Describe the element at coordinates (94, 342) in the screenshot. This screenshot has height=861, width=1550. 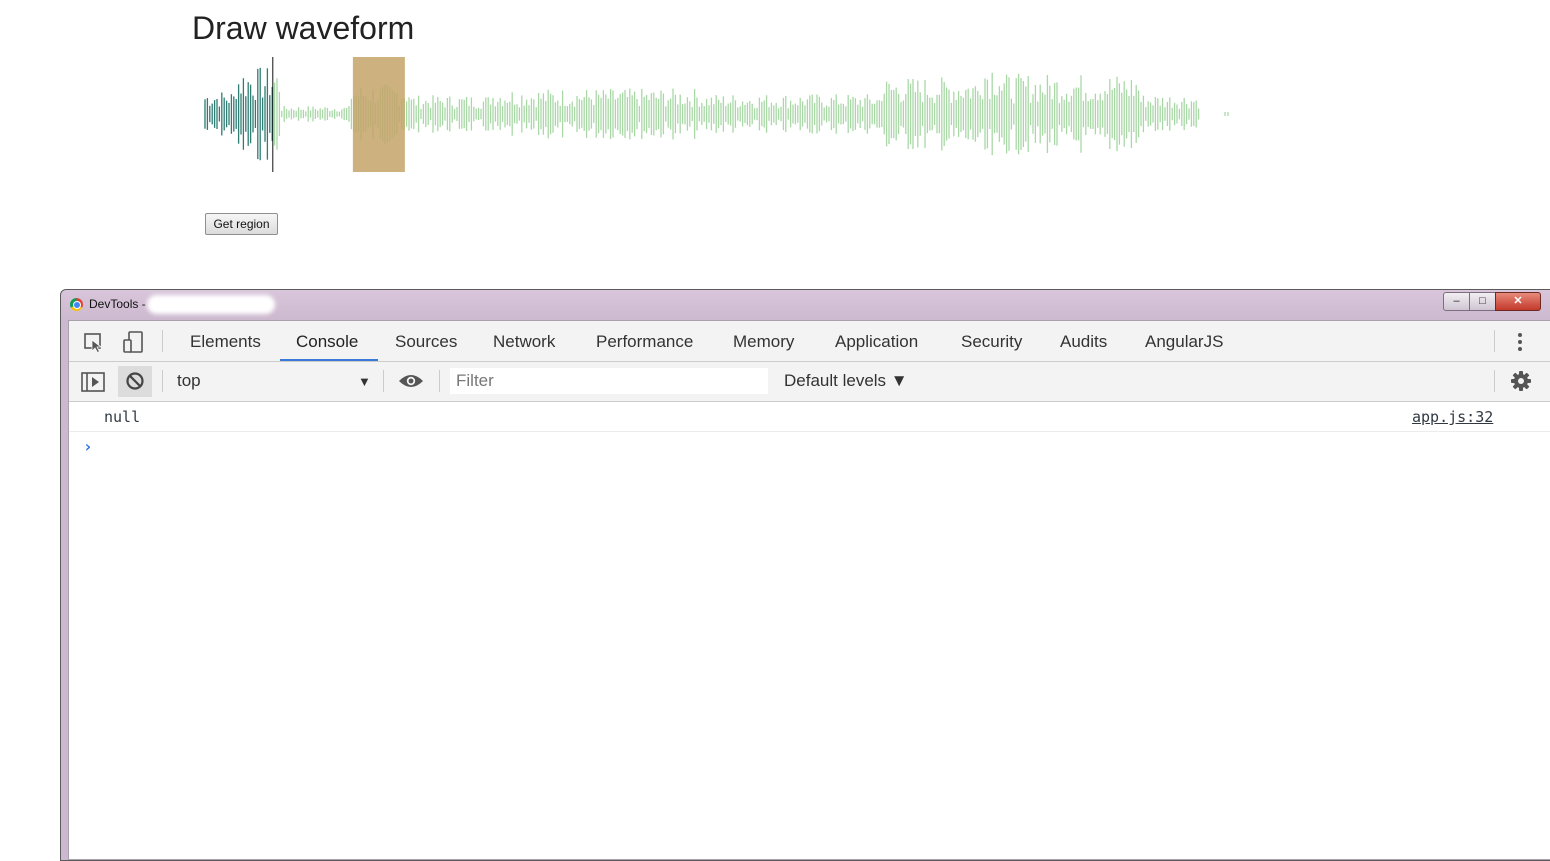
I see `inspect-icon` at that location.